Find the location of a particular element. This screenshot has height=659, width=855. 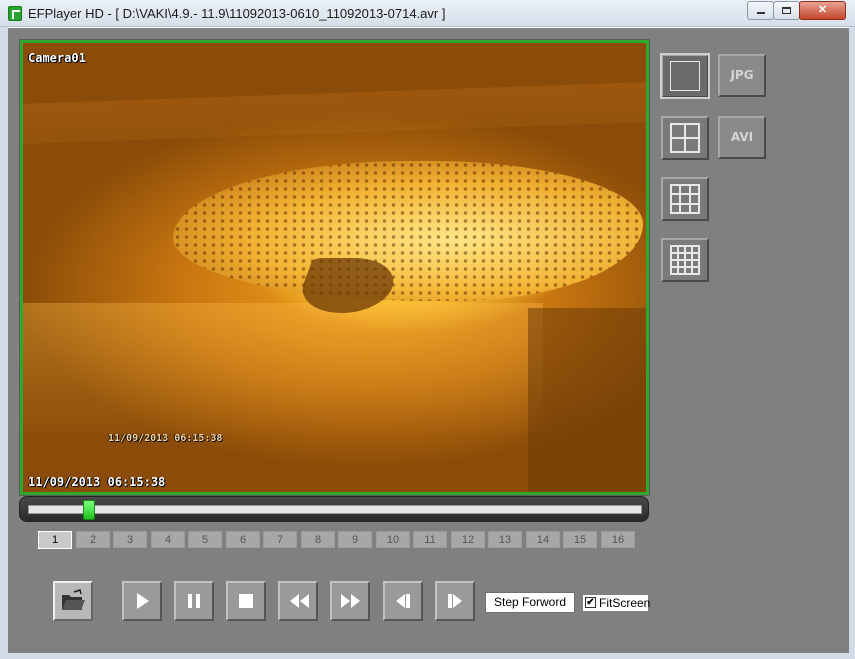

close-icon: ✕ is located at coordinates (822, 10).